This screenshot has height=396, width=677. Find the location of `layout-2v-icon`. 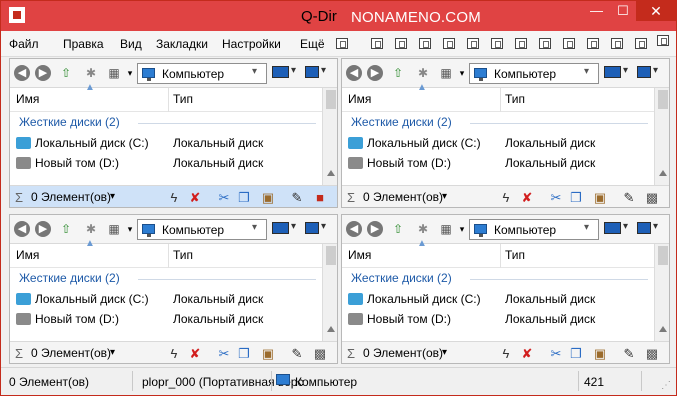

layout-2v-icon is located at coordinates (377, 43).